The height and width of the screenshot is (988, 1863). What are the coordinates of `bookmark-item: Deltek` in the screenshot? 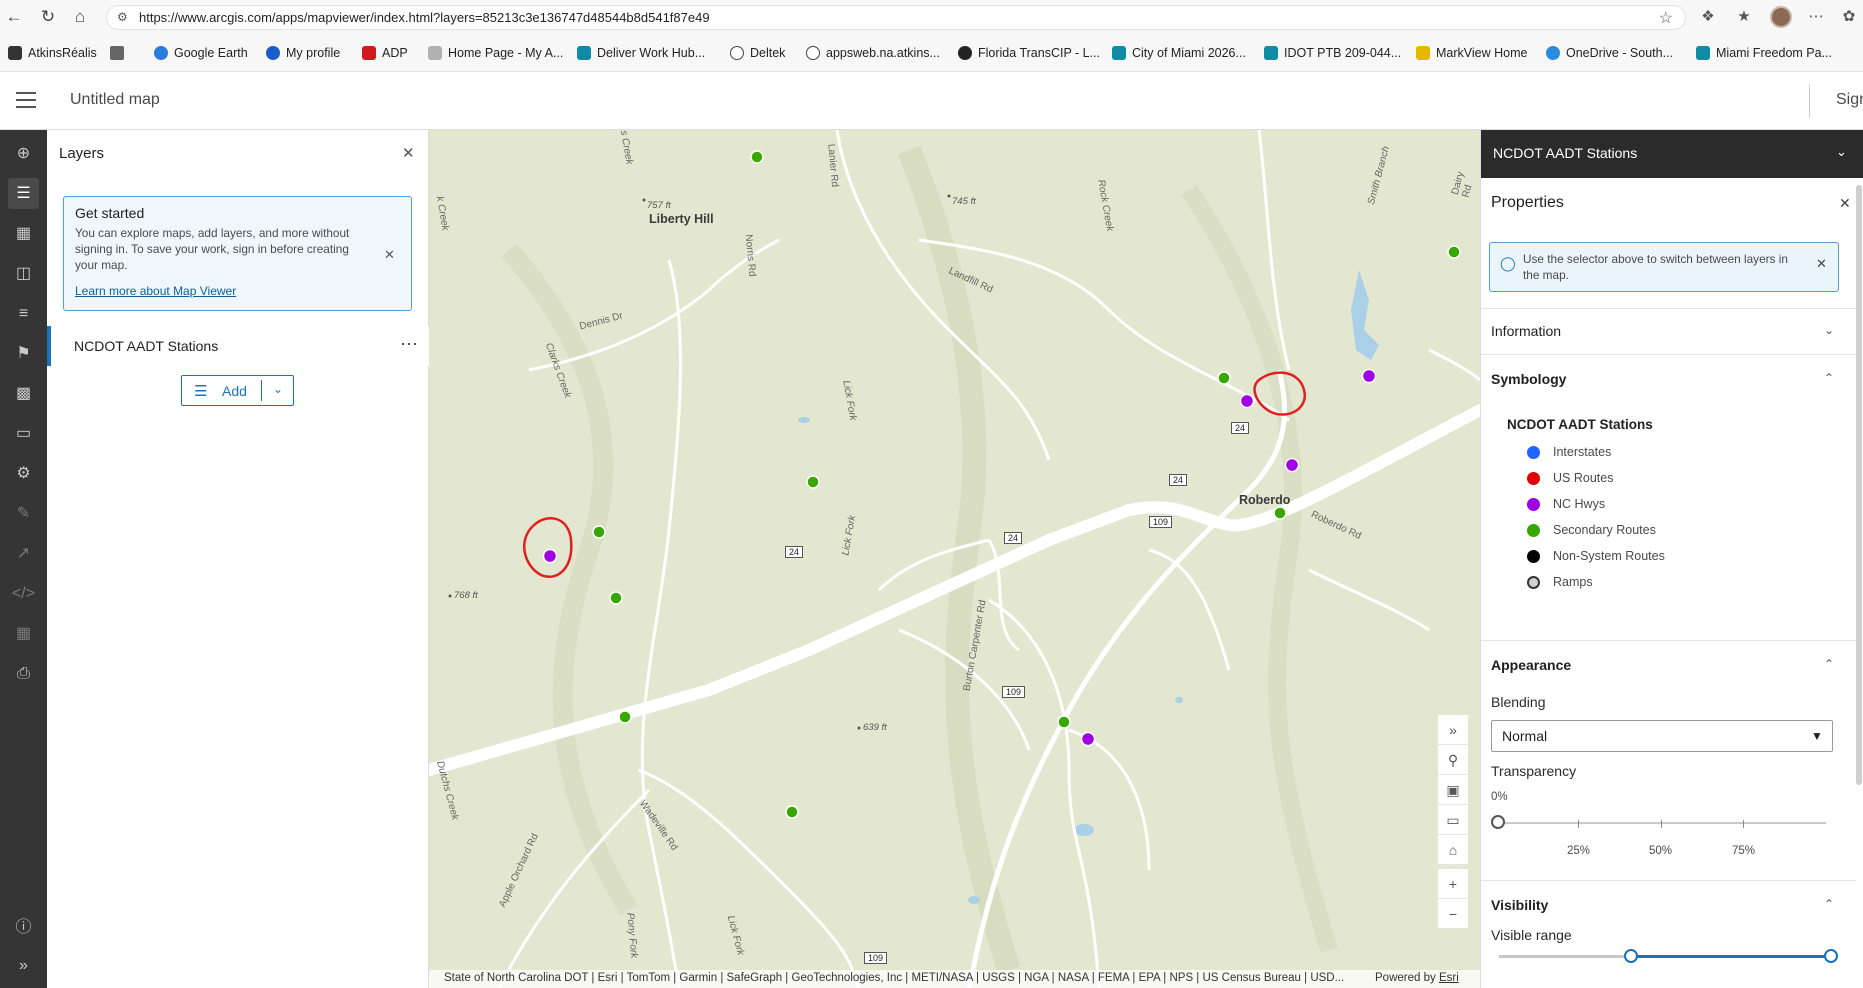 It's located at (757, 53).